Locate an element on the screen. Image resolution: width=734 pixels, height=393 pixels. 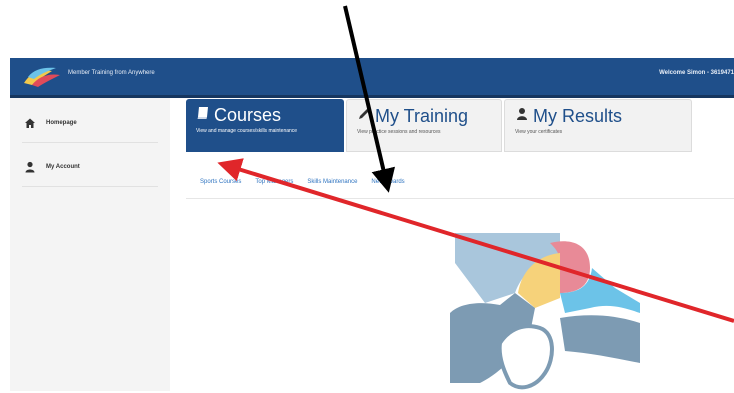
black-annotation-arrow is located at coordinates (369, 99).